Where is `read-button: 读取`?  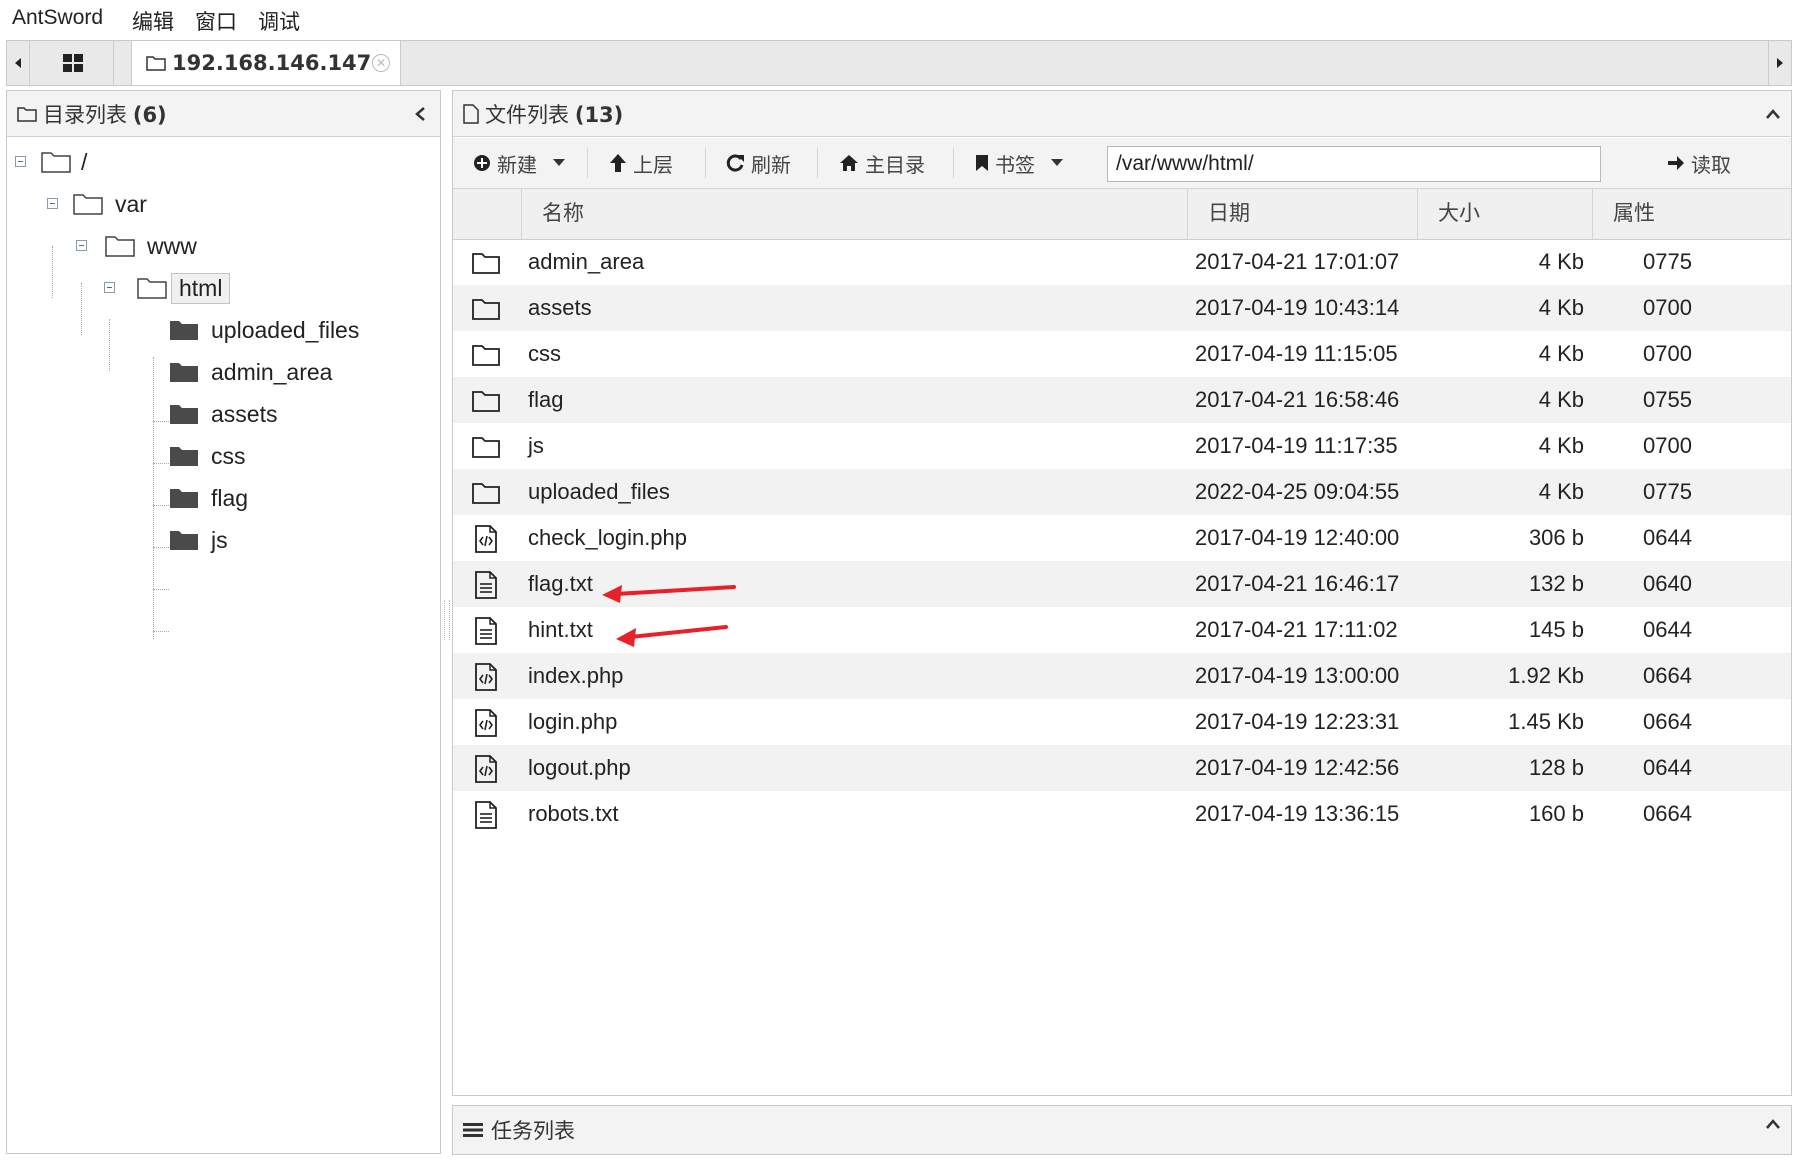 read-button: 读取 is located at coordinates (1699, 163).